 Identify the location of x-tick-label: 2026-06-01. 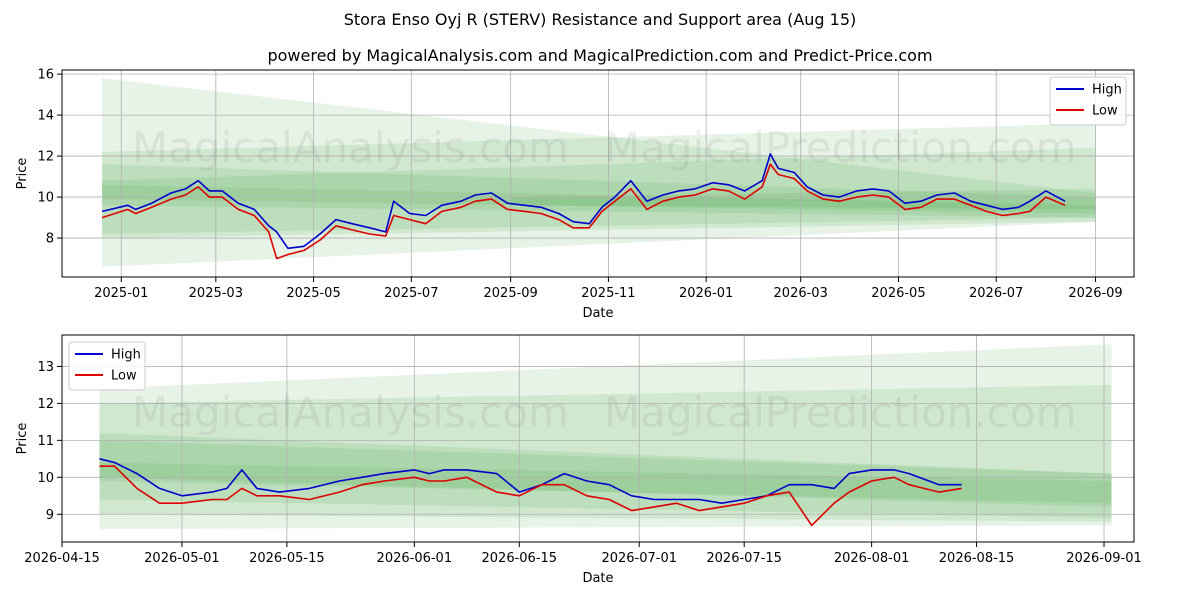
(415, 558).